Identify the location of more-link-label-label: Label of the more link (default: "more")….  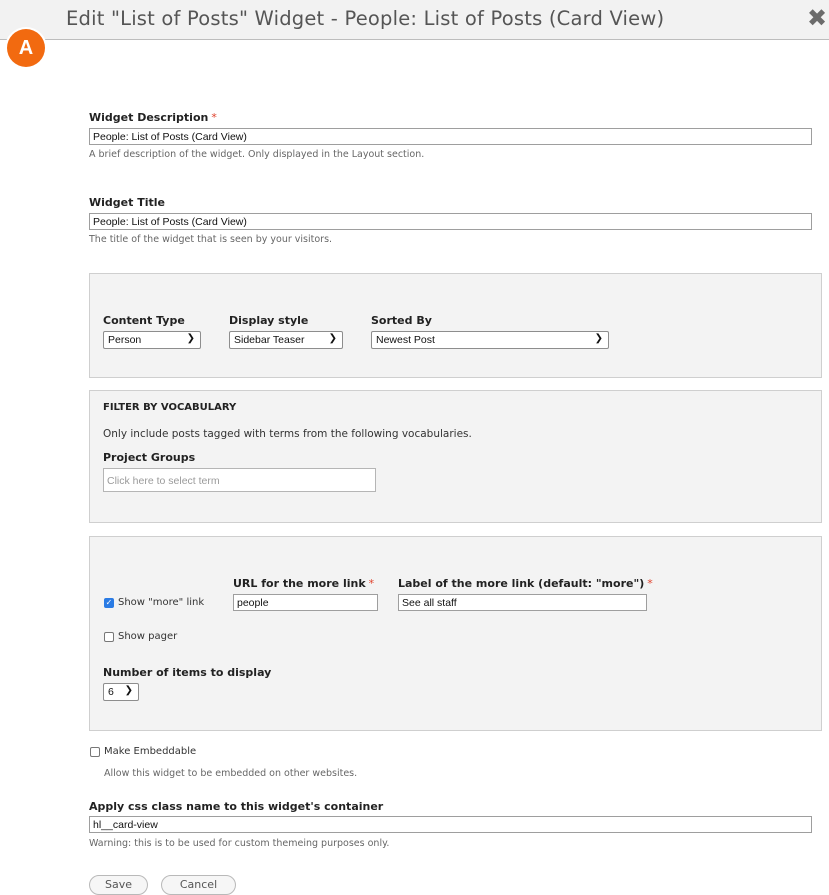
(525, 583).